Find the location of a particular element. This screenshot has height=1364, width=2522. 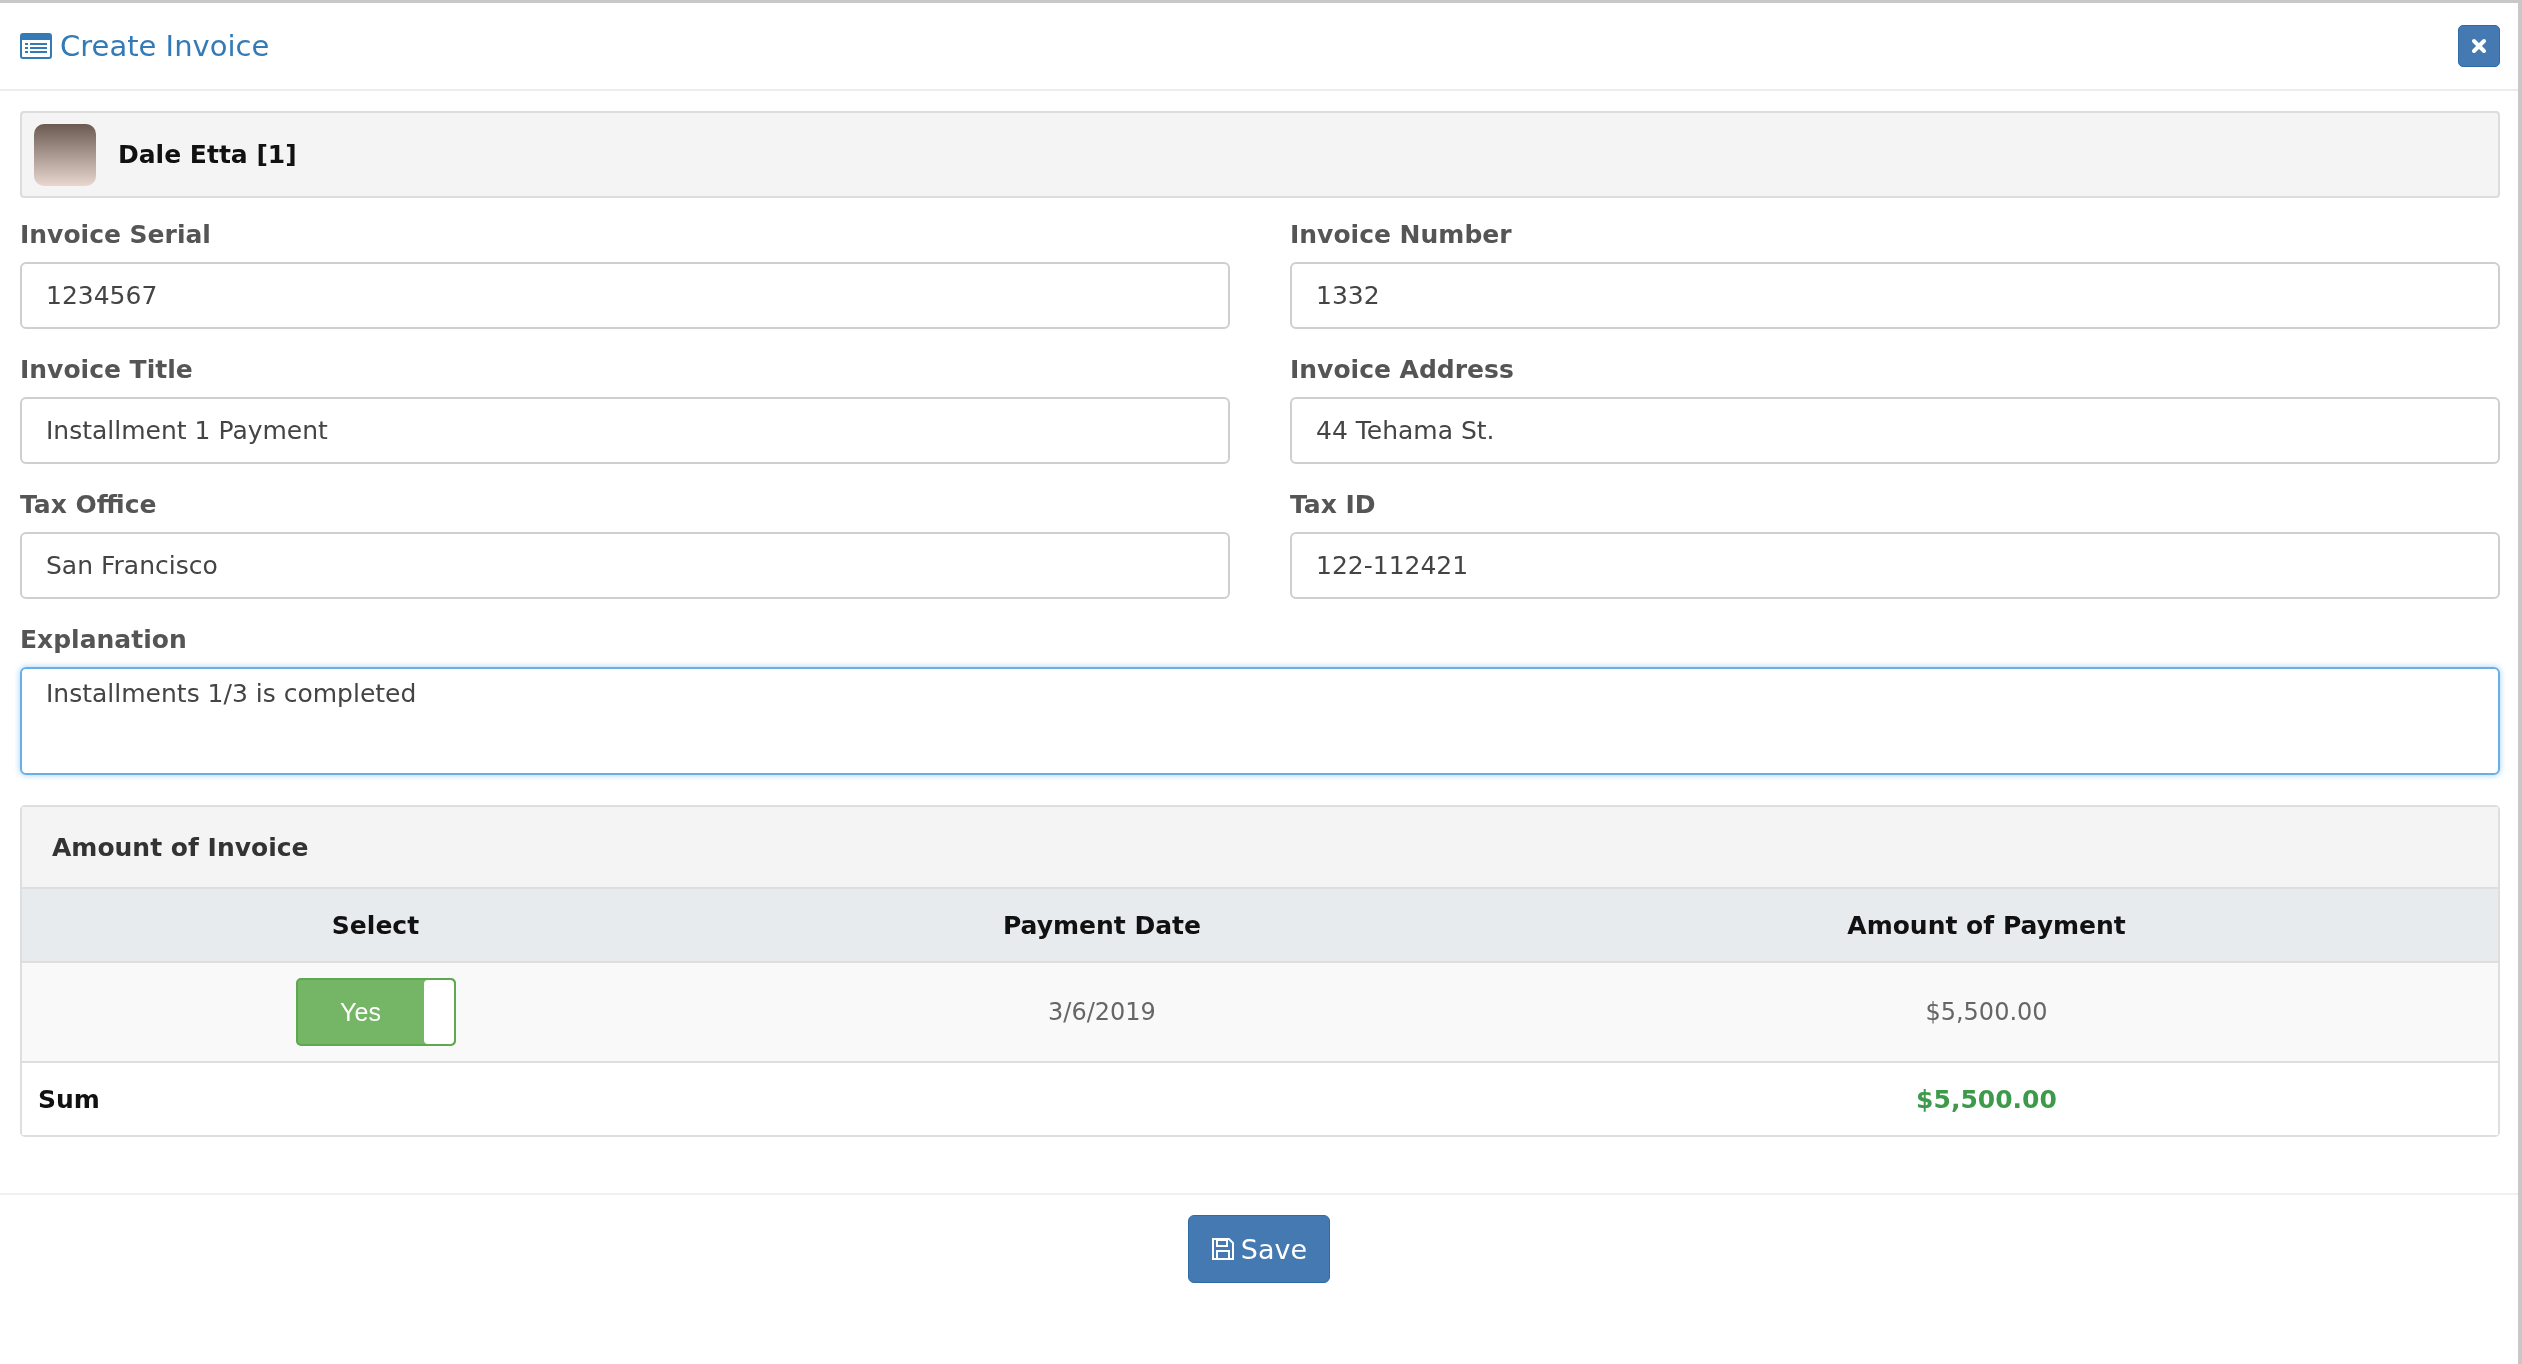

input-field: 44 Tehama St. is located at coordinates (1895, 430).